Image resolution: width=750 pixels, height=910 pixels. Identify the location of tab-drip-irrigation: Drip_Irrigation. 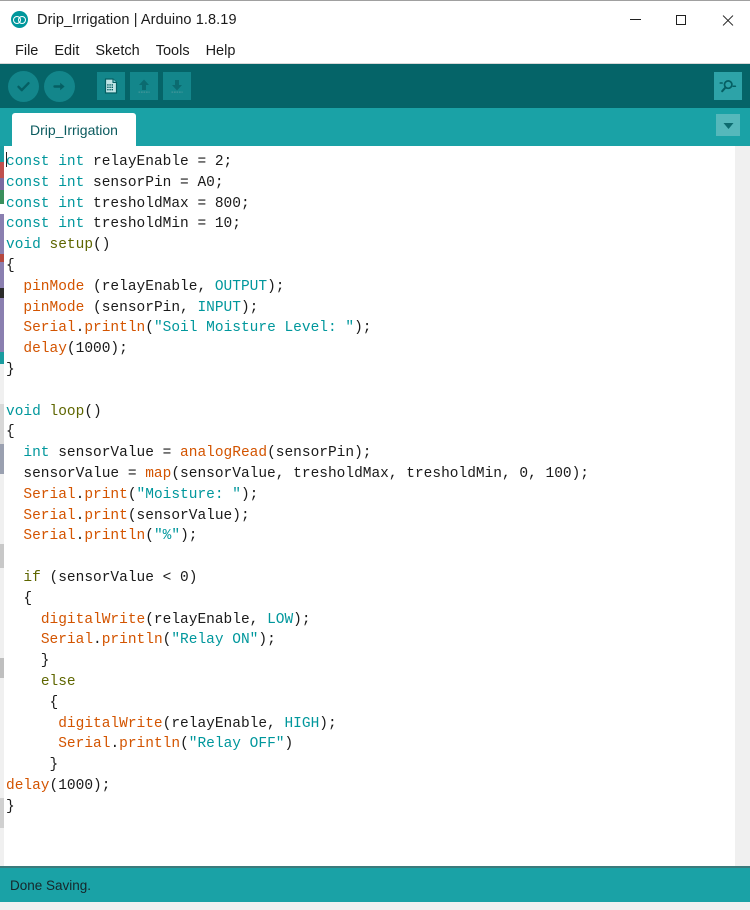
(74, 129).